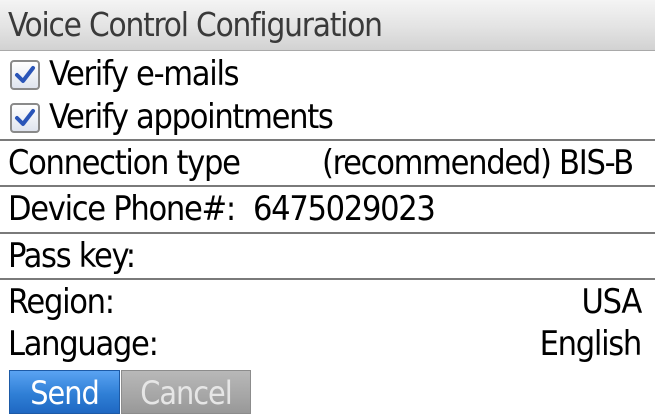  I want to click on pass-key-label: Pass key:, so click(72, 256).